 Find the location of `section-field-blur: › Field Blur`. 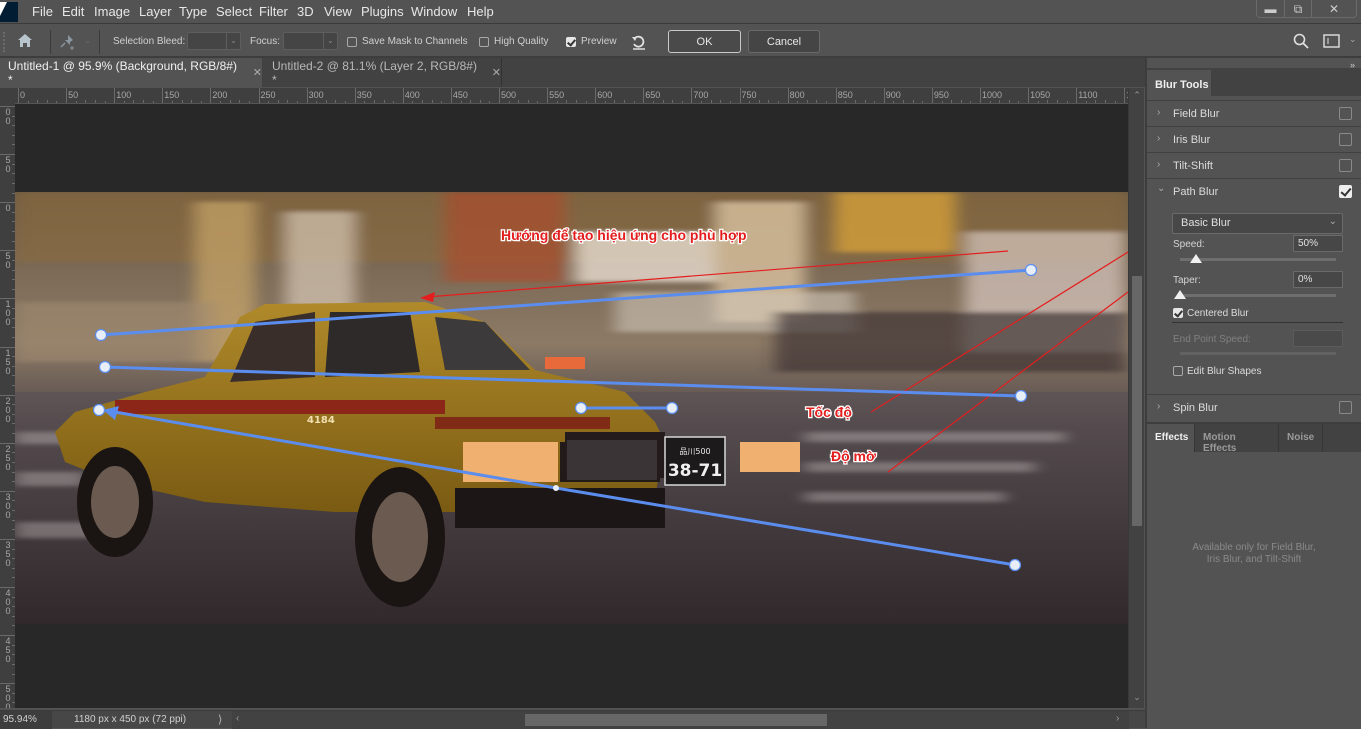

section-field-blur: › Field Blur is located at coordinates (1254, 113).